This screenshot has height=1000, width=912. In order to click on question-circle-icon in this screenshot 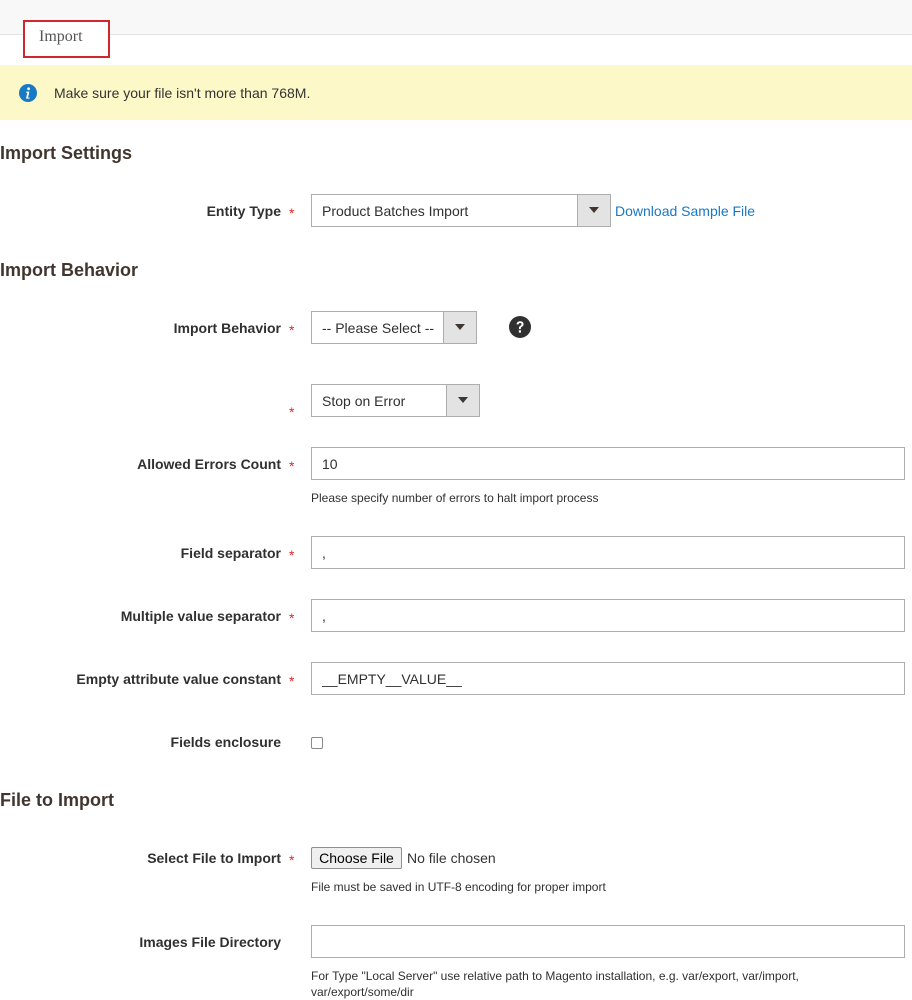, I will do `click(520, 327)`.